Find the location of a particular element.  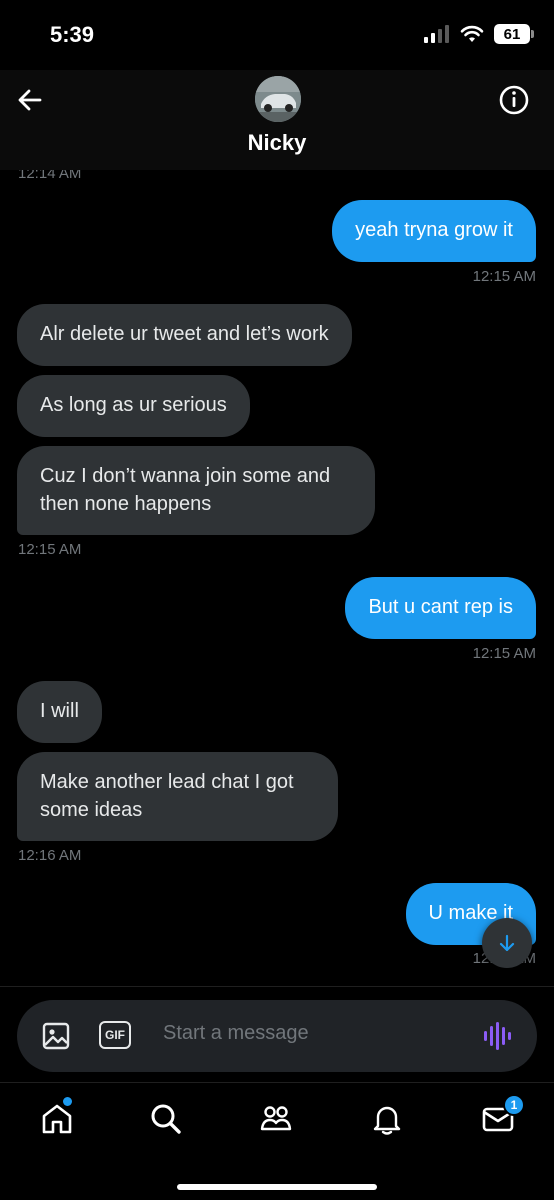

messages-badge-count: 1 is located at coordinates (514, 1105).